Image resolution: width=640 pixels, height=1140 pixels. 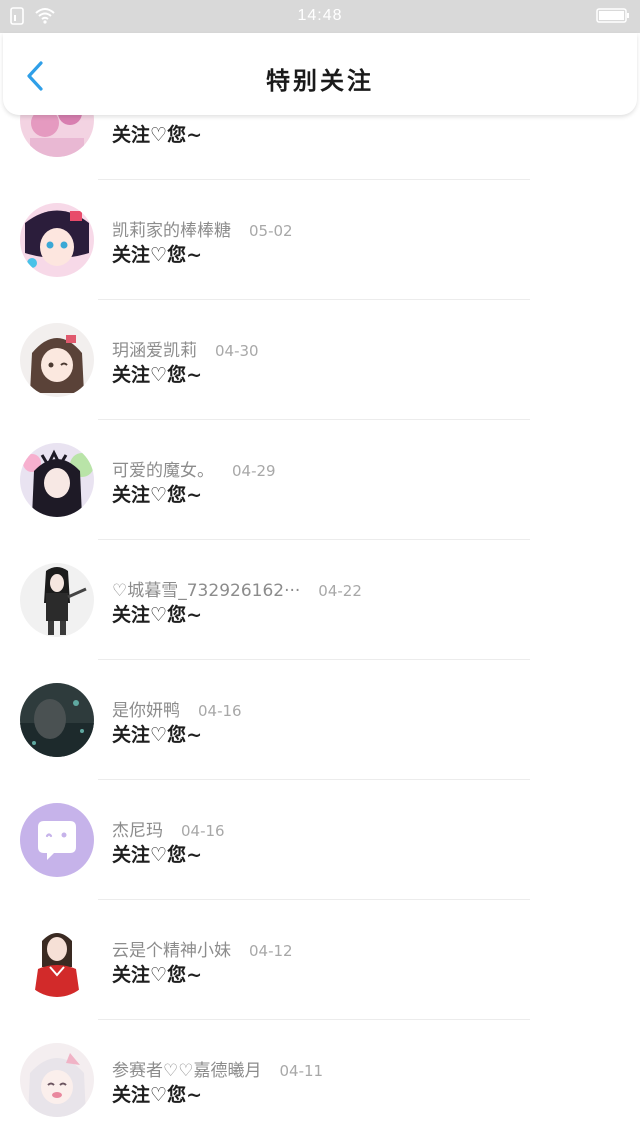 What do you see at coordinates (320, 480) in the screenshot?
I see `list-item: 可爱的魔女。 04-29 关注♡您~` at bounding box center [320, 480].